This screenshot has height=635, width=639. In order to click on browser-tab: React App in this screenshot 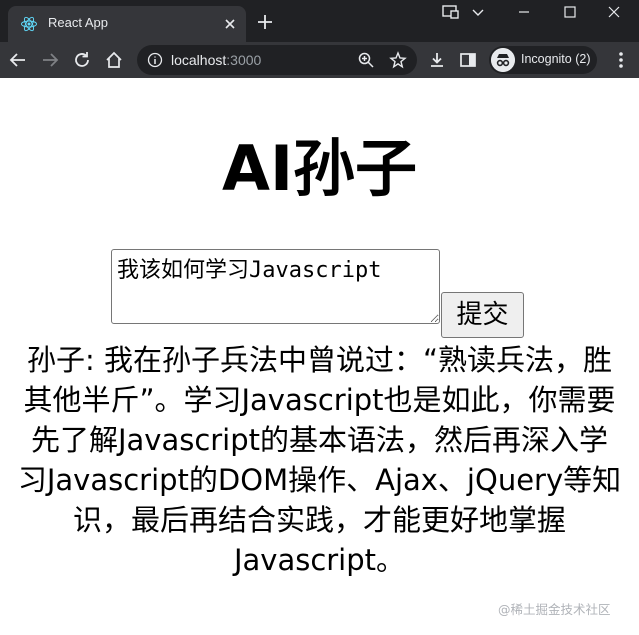, I will do `click(127, 24)`.